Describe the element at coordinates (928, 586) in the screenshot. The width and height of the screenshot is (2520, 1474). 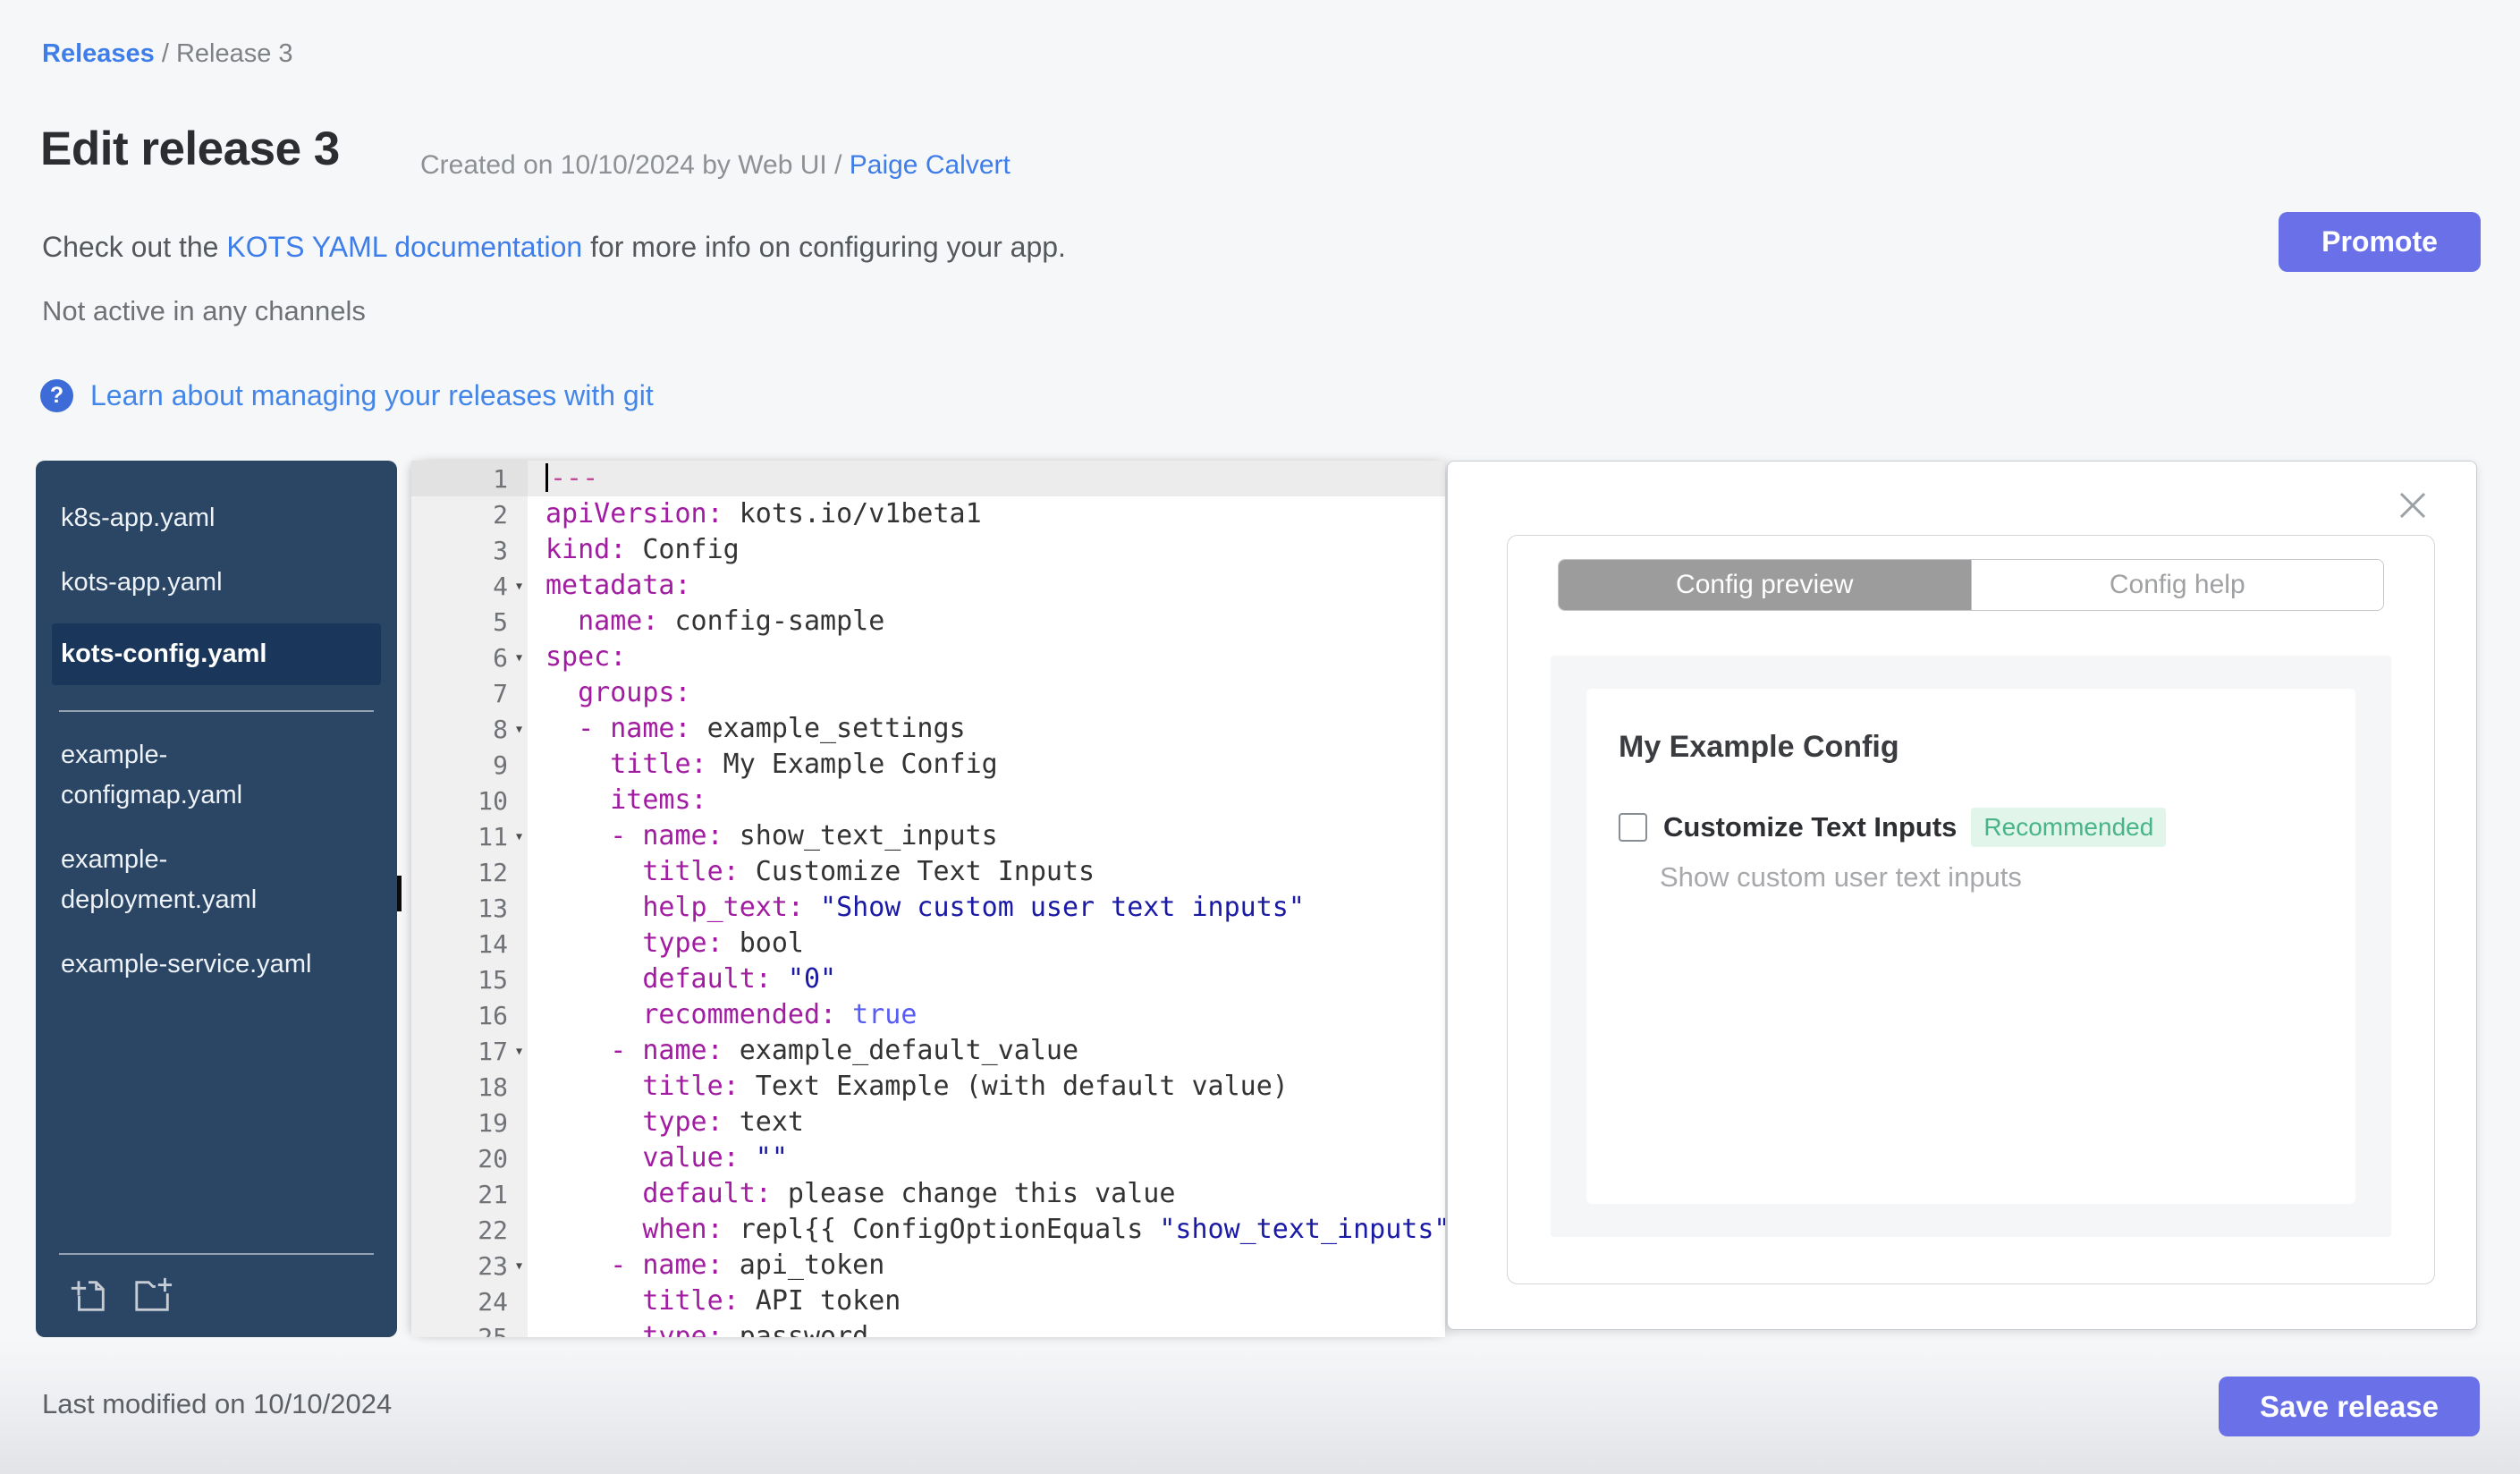
I see `editor-line-4: 4 ▾ metadata:` at that location.